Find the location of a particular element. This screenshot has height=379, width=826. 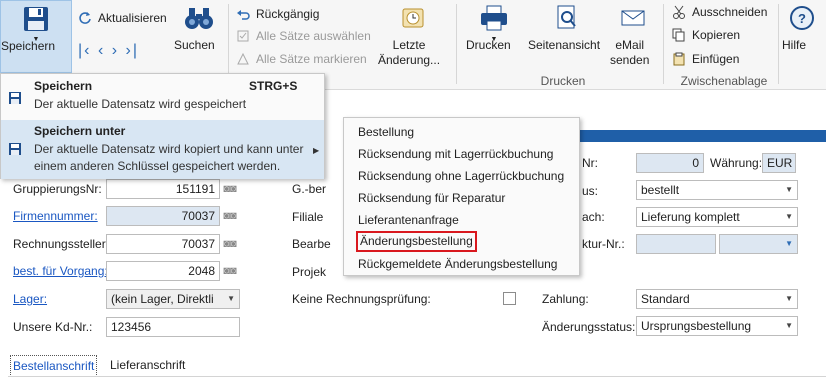

copy-button: Kopieren is located at coordinates (706, 35).